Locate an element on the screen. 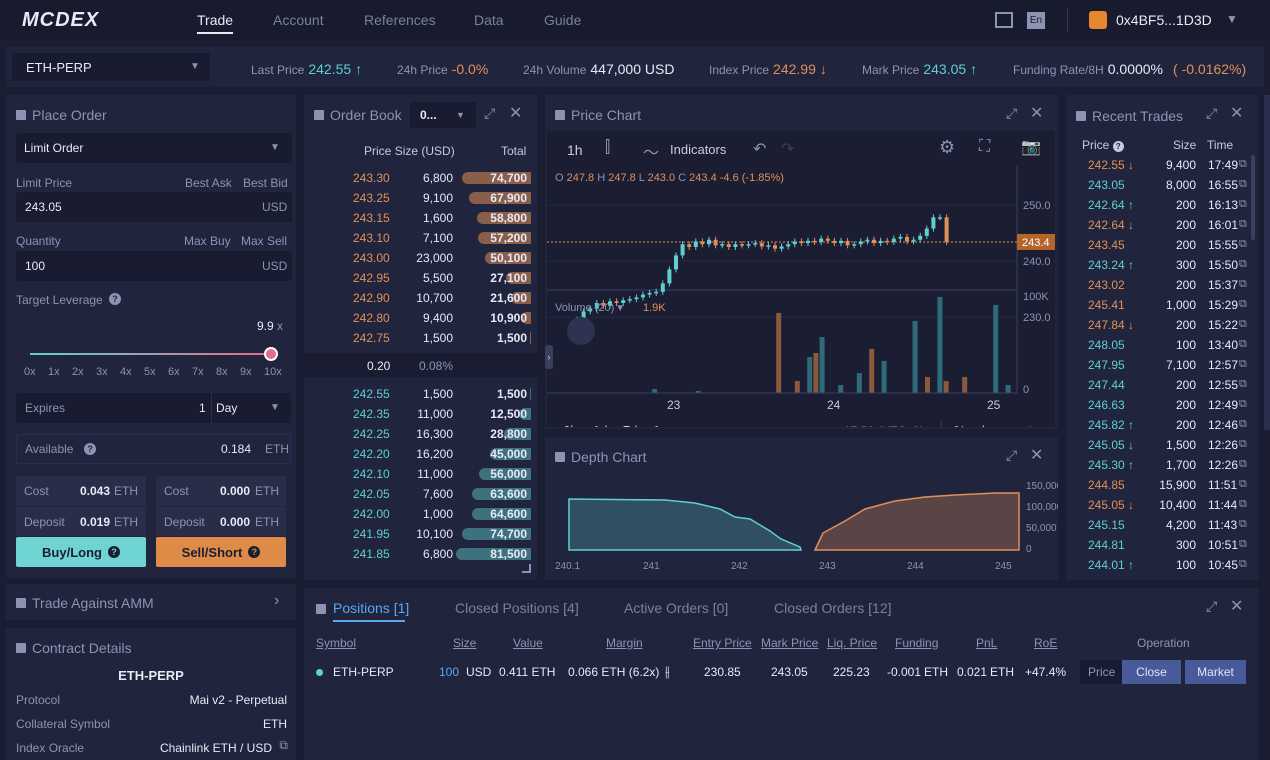 The height and width of the screenshot is (760, 1270). expires-unit-select: Day is located at coordinates (226, 408).